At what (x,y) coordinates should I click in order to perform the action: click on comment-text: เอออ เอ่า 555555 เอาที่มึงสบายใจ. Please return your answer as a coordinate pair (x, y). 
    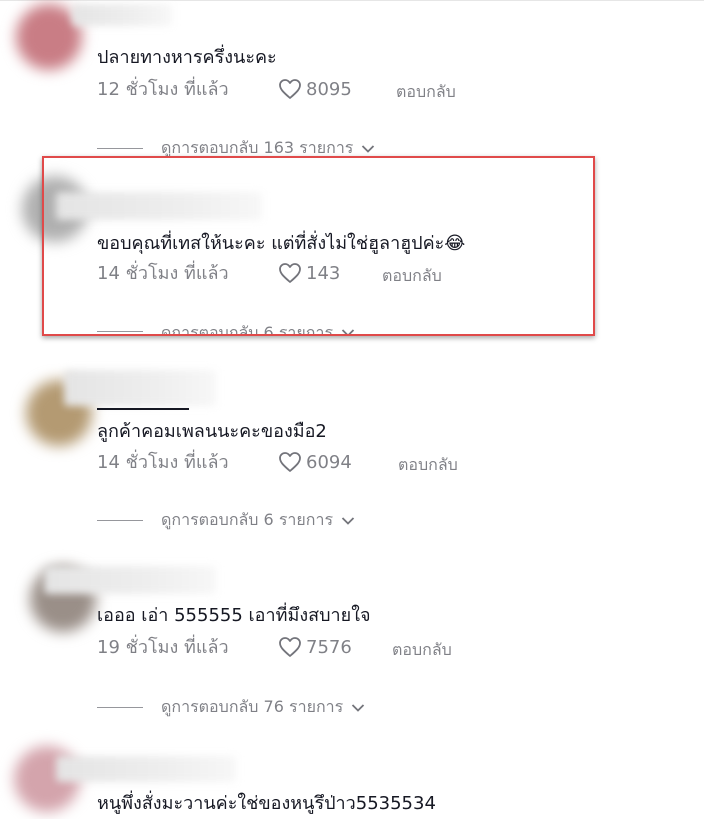
    Looking at the image, I should click on (234, 615).